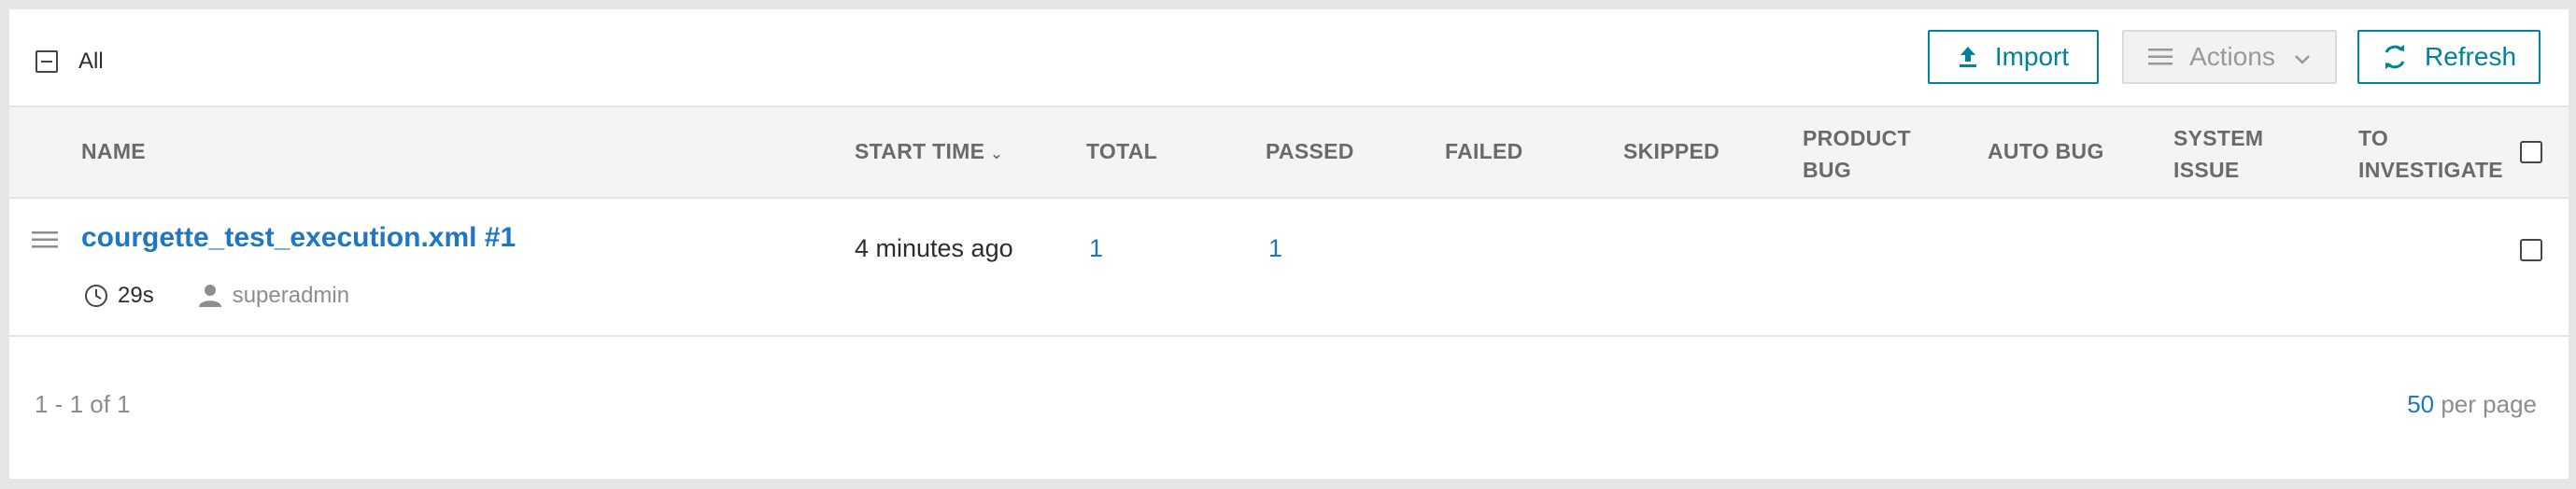  I want to click on passed-count-link: 1, so click(1275, 248).